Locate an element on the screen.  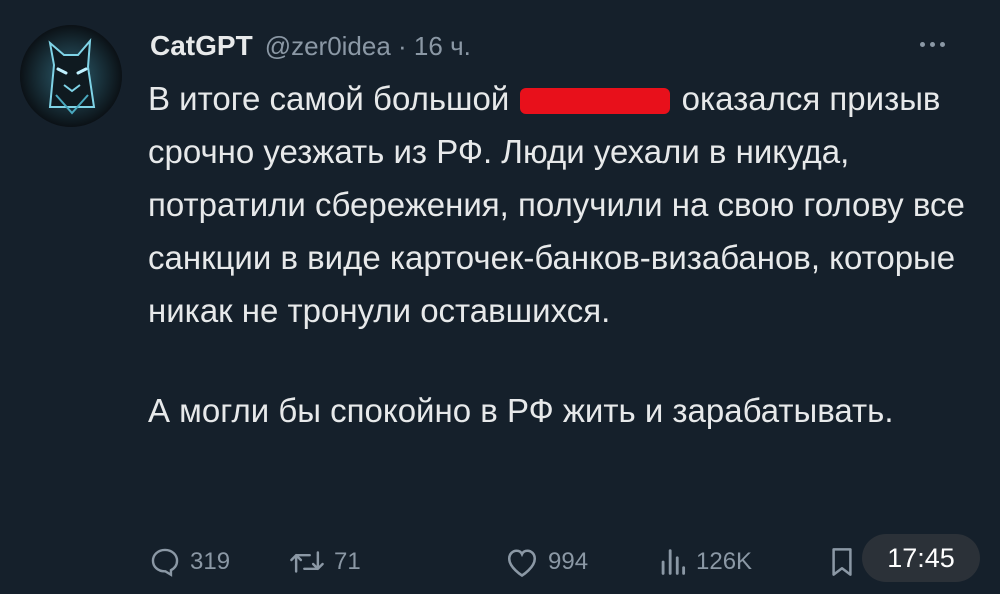
text-line1-end: оказался is located at coordinates (751, 98).